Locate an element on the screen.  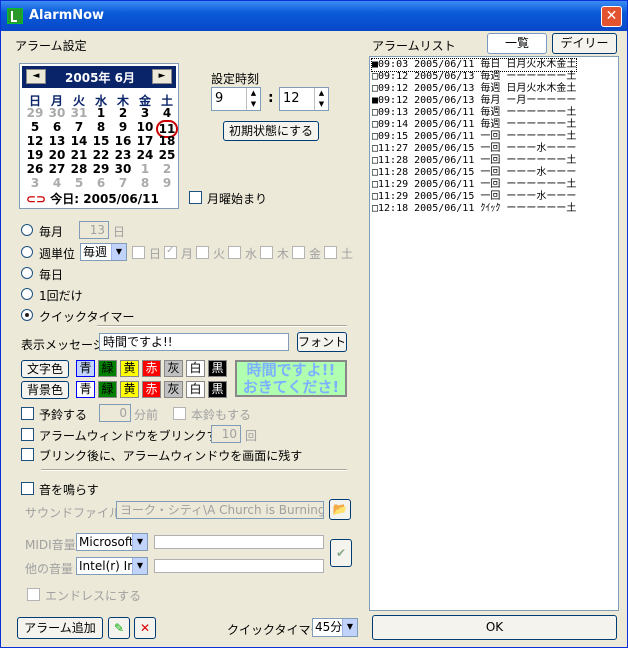
alarm-list-item: □09:13 2005/06/11 毎週 ーーーーーー土 is located at coordinates (474, 113).